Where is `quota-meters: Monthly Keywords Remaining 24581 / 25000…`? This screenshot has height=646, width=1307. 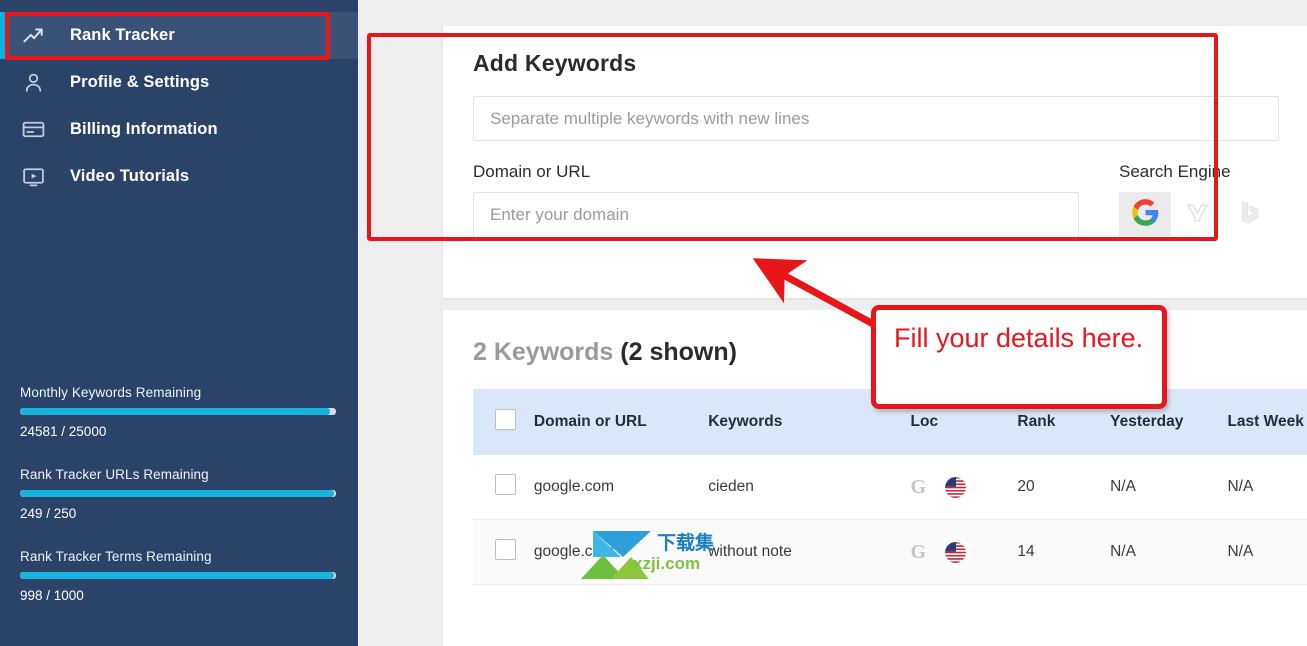
quota-meters: Monthly Keywords Remaining 24581 / 25000… is located at coordinates (179, 508).